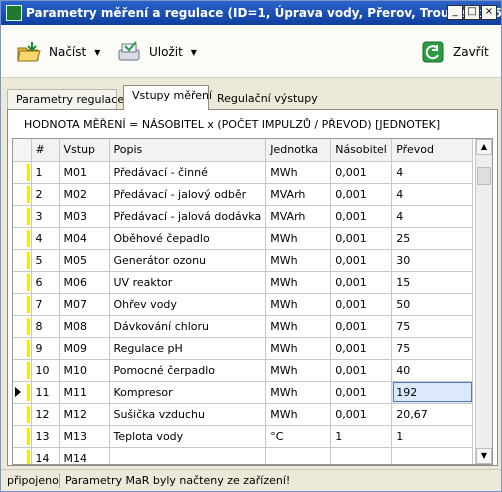 The image size is (502, 492). I want to click on multiplier-column-header: Násobitel, so click(361, 150).